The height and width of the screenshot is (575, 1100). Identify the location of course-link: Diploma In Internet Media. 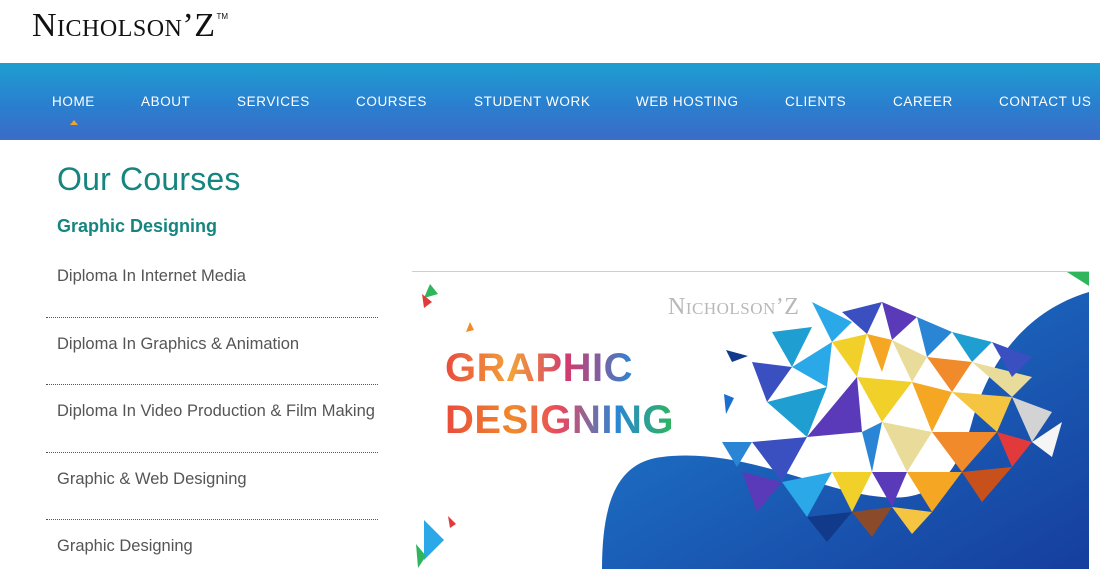
(212, 284).